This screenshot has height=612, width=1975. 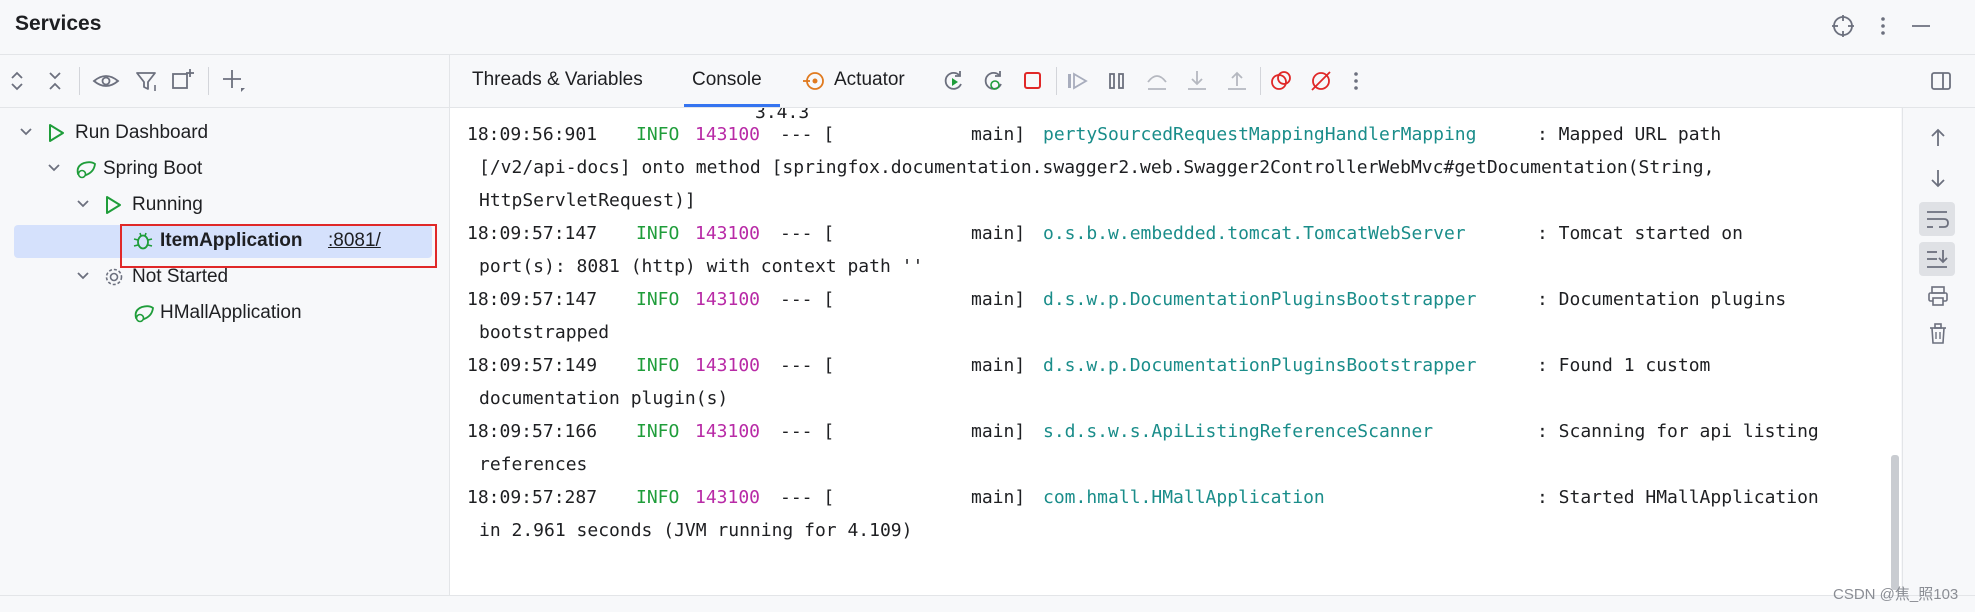 I want to click on console-side-toolbar, so click(x=1938, y=351).